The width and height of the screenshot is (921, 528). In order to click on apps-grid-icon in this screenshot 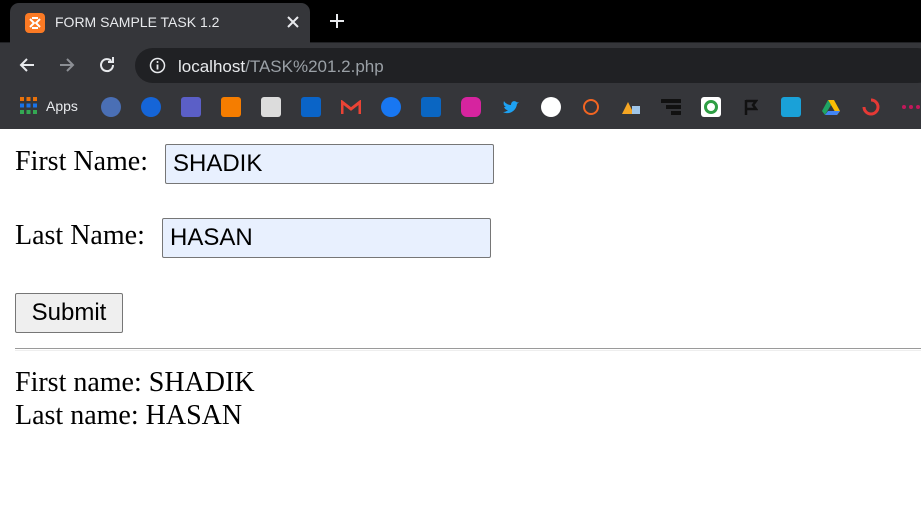, I will do `click(28, 105)`.